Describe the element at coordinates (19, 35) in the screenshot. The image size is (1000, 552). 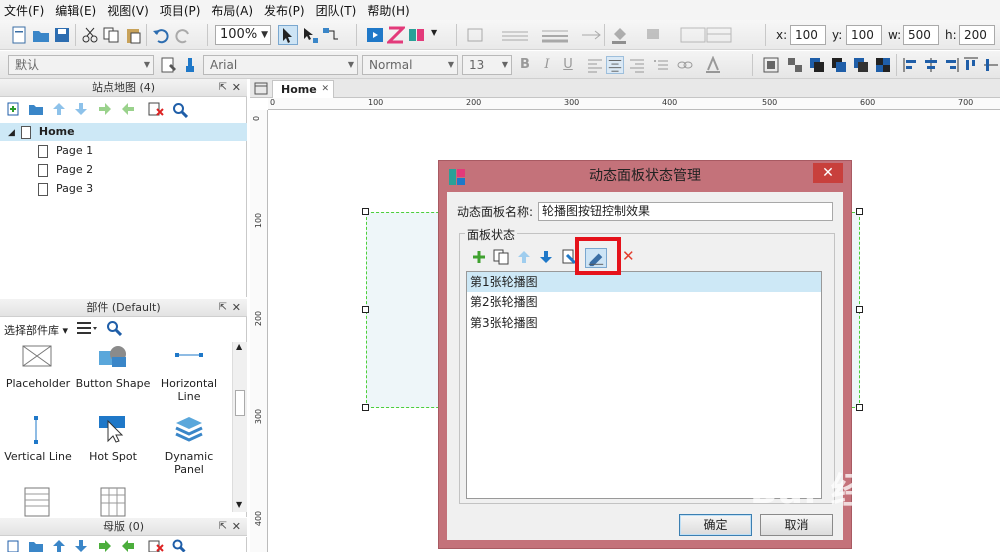
I see `new-file-icon` at that location.